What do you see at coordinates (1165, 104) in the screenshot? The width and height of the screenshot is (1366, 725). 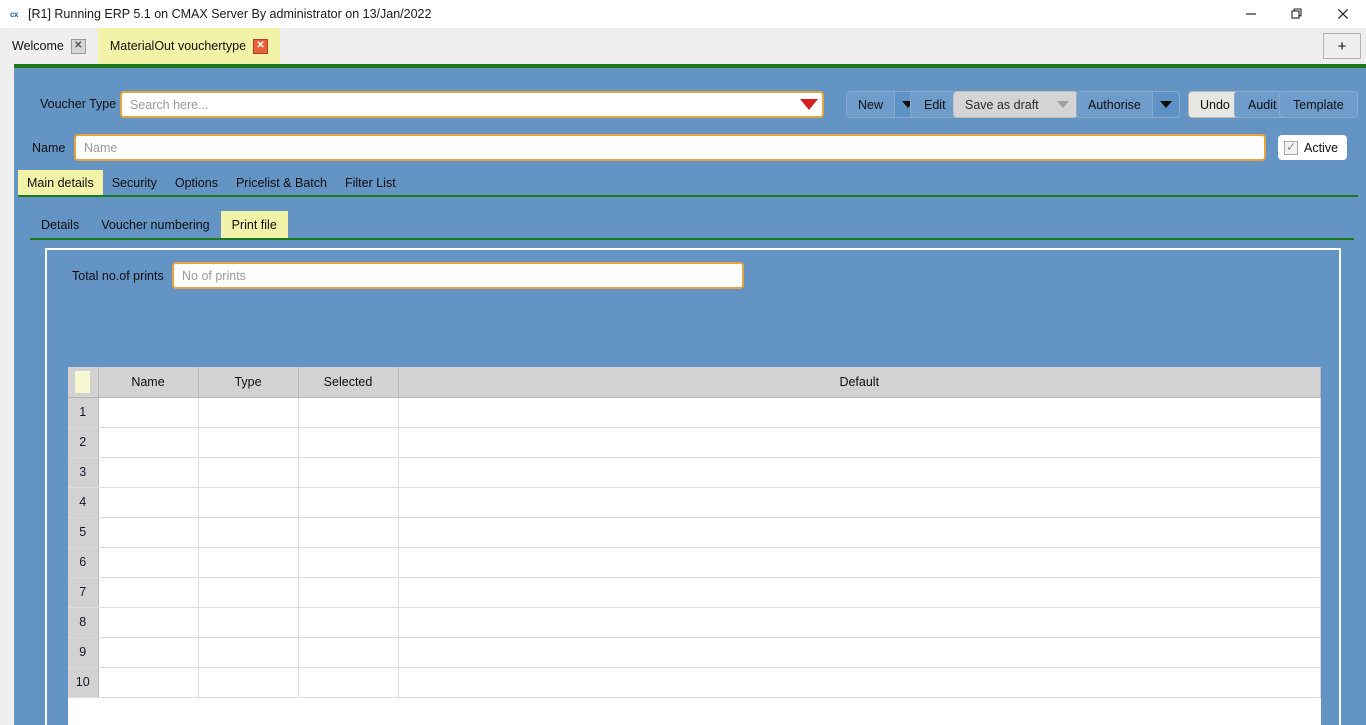 I see `authorise-dropdown-icon` at bounding box center [1165, 104].